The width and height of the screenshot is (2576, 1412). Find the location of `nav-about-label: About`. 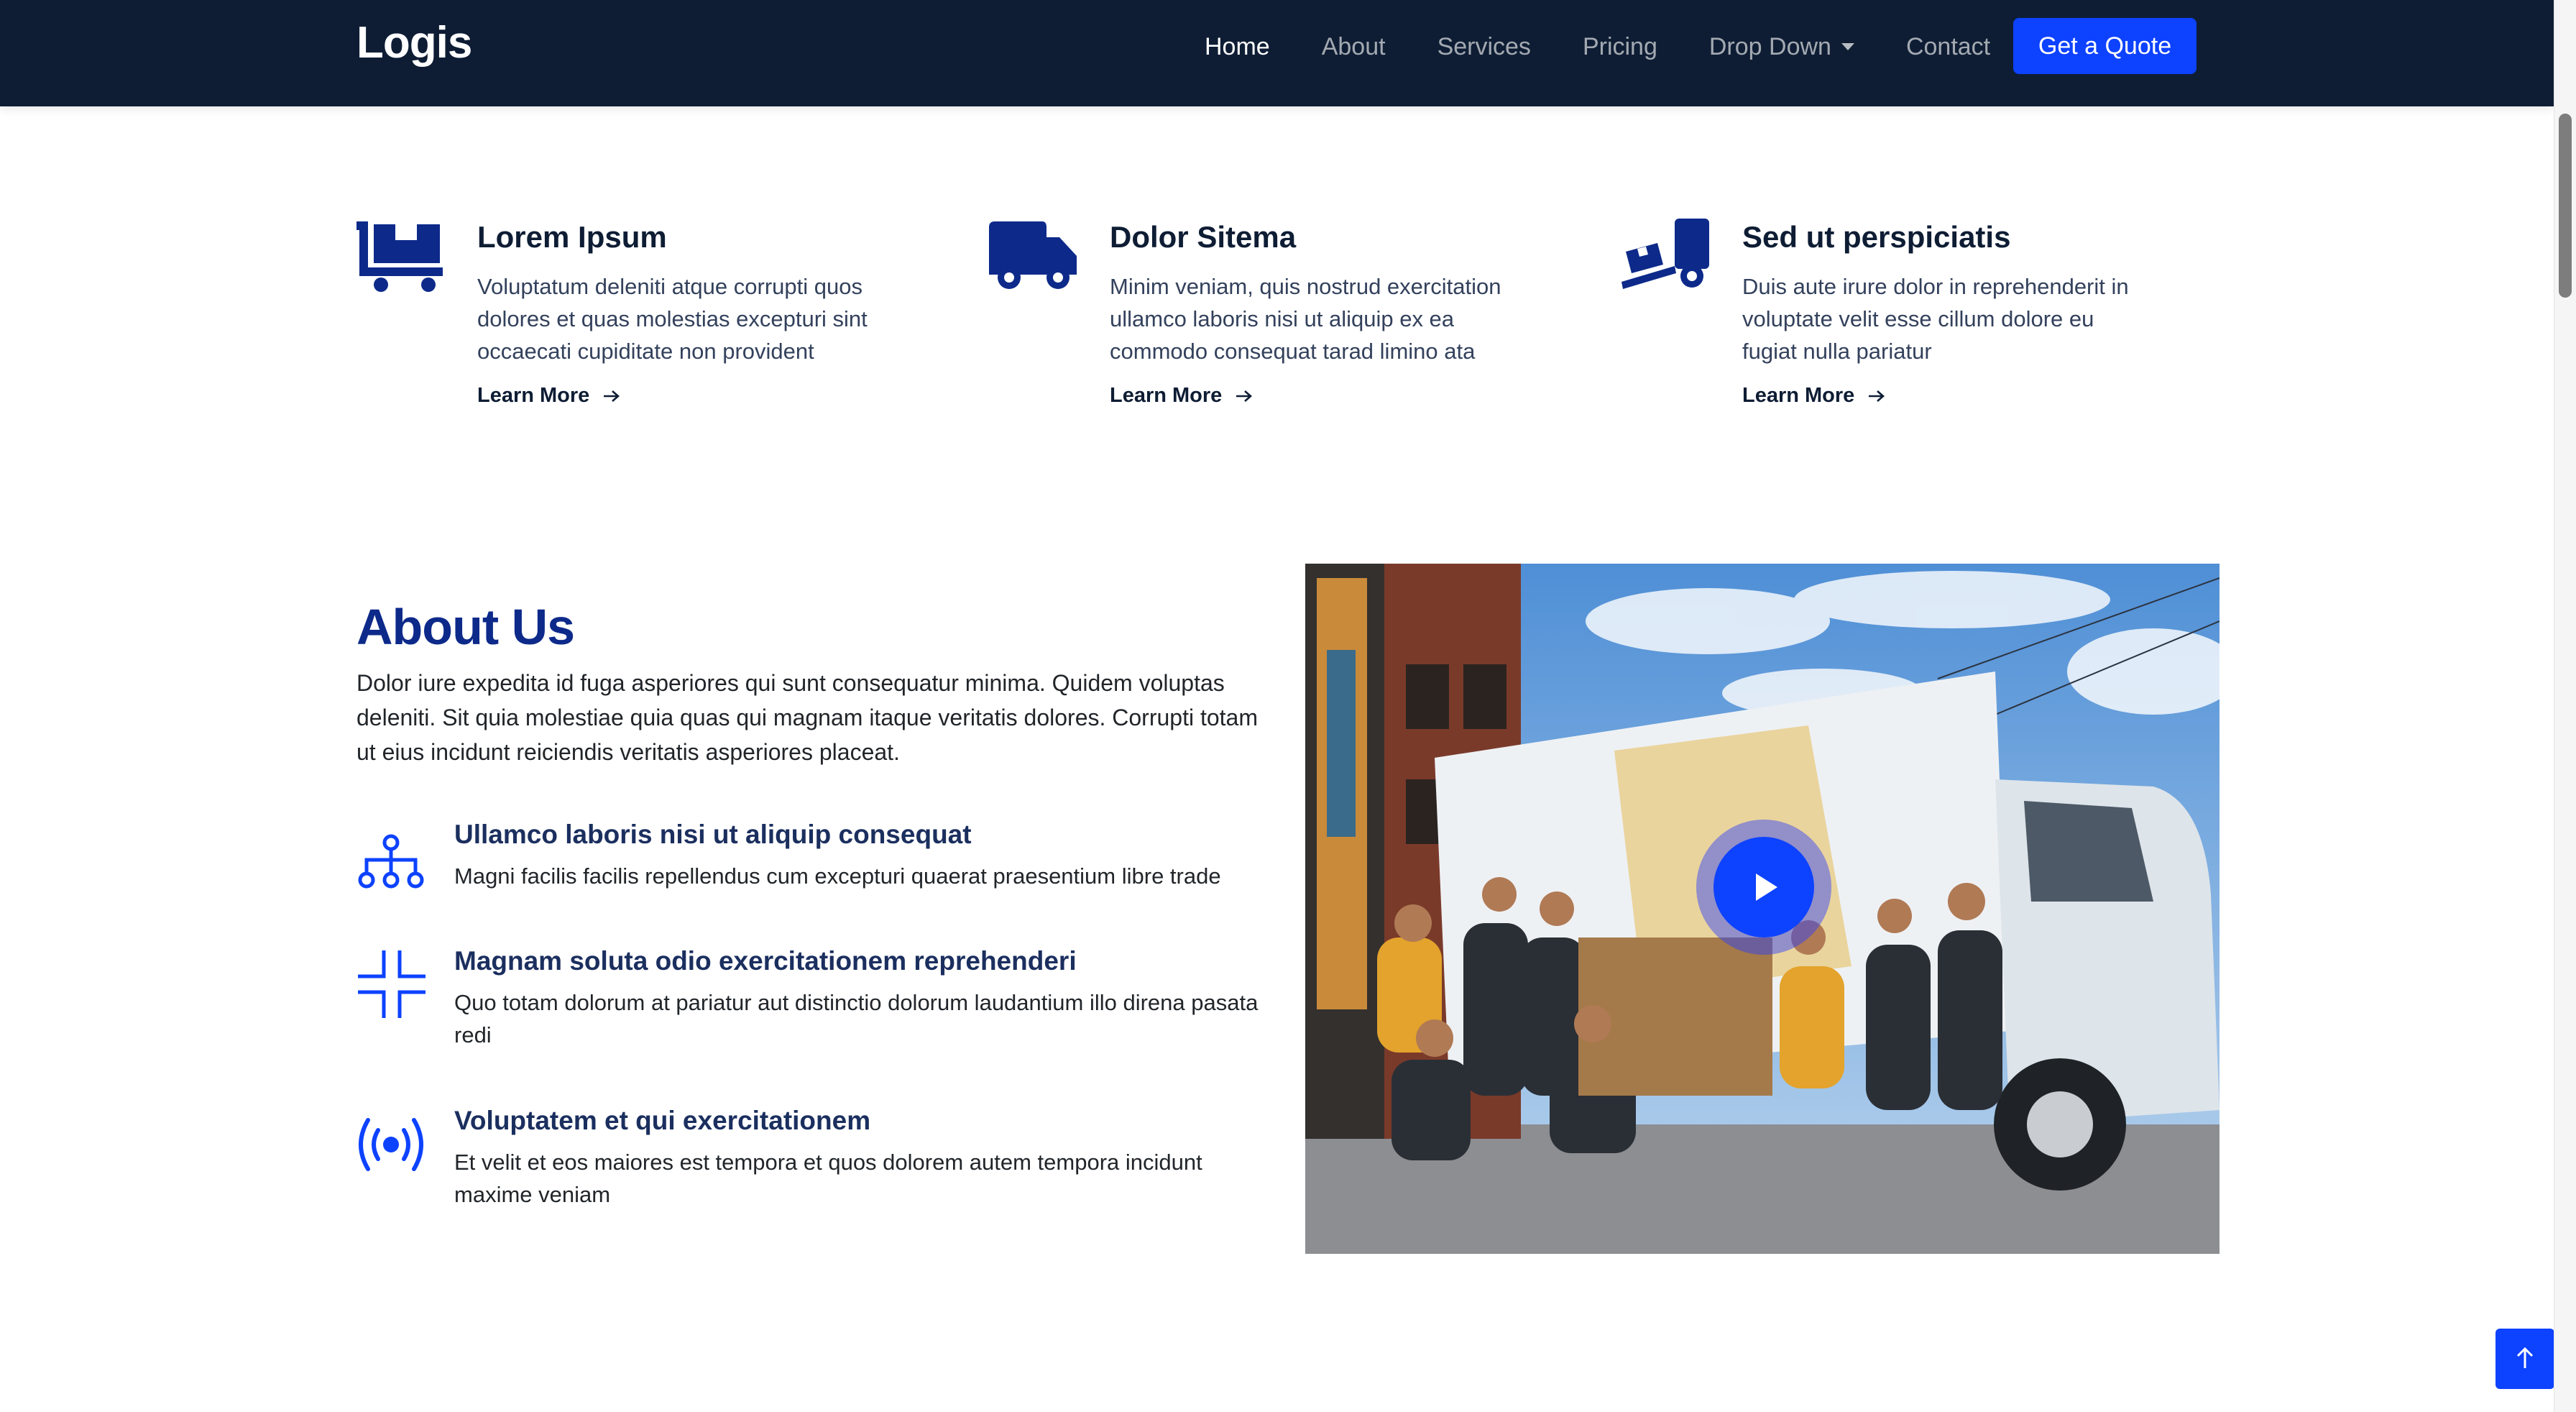

nav-about-label: About is located at coordinates (1353, 46).